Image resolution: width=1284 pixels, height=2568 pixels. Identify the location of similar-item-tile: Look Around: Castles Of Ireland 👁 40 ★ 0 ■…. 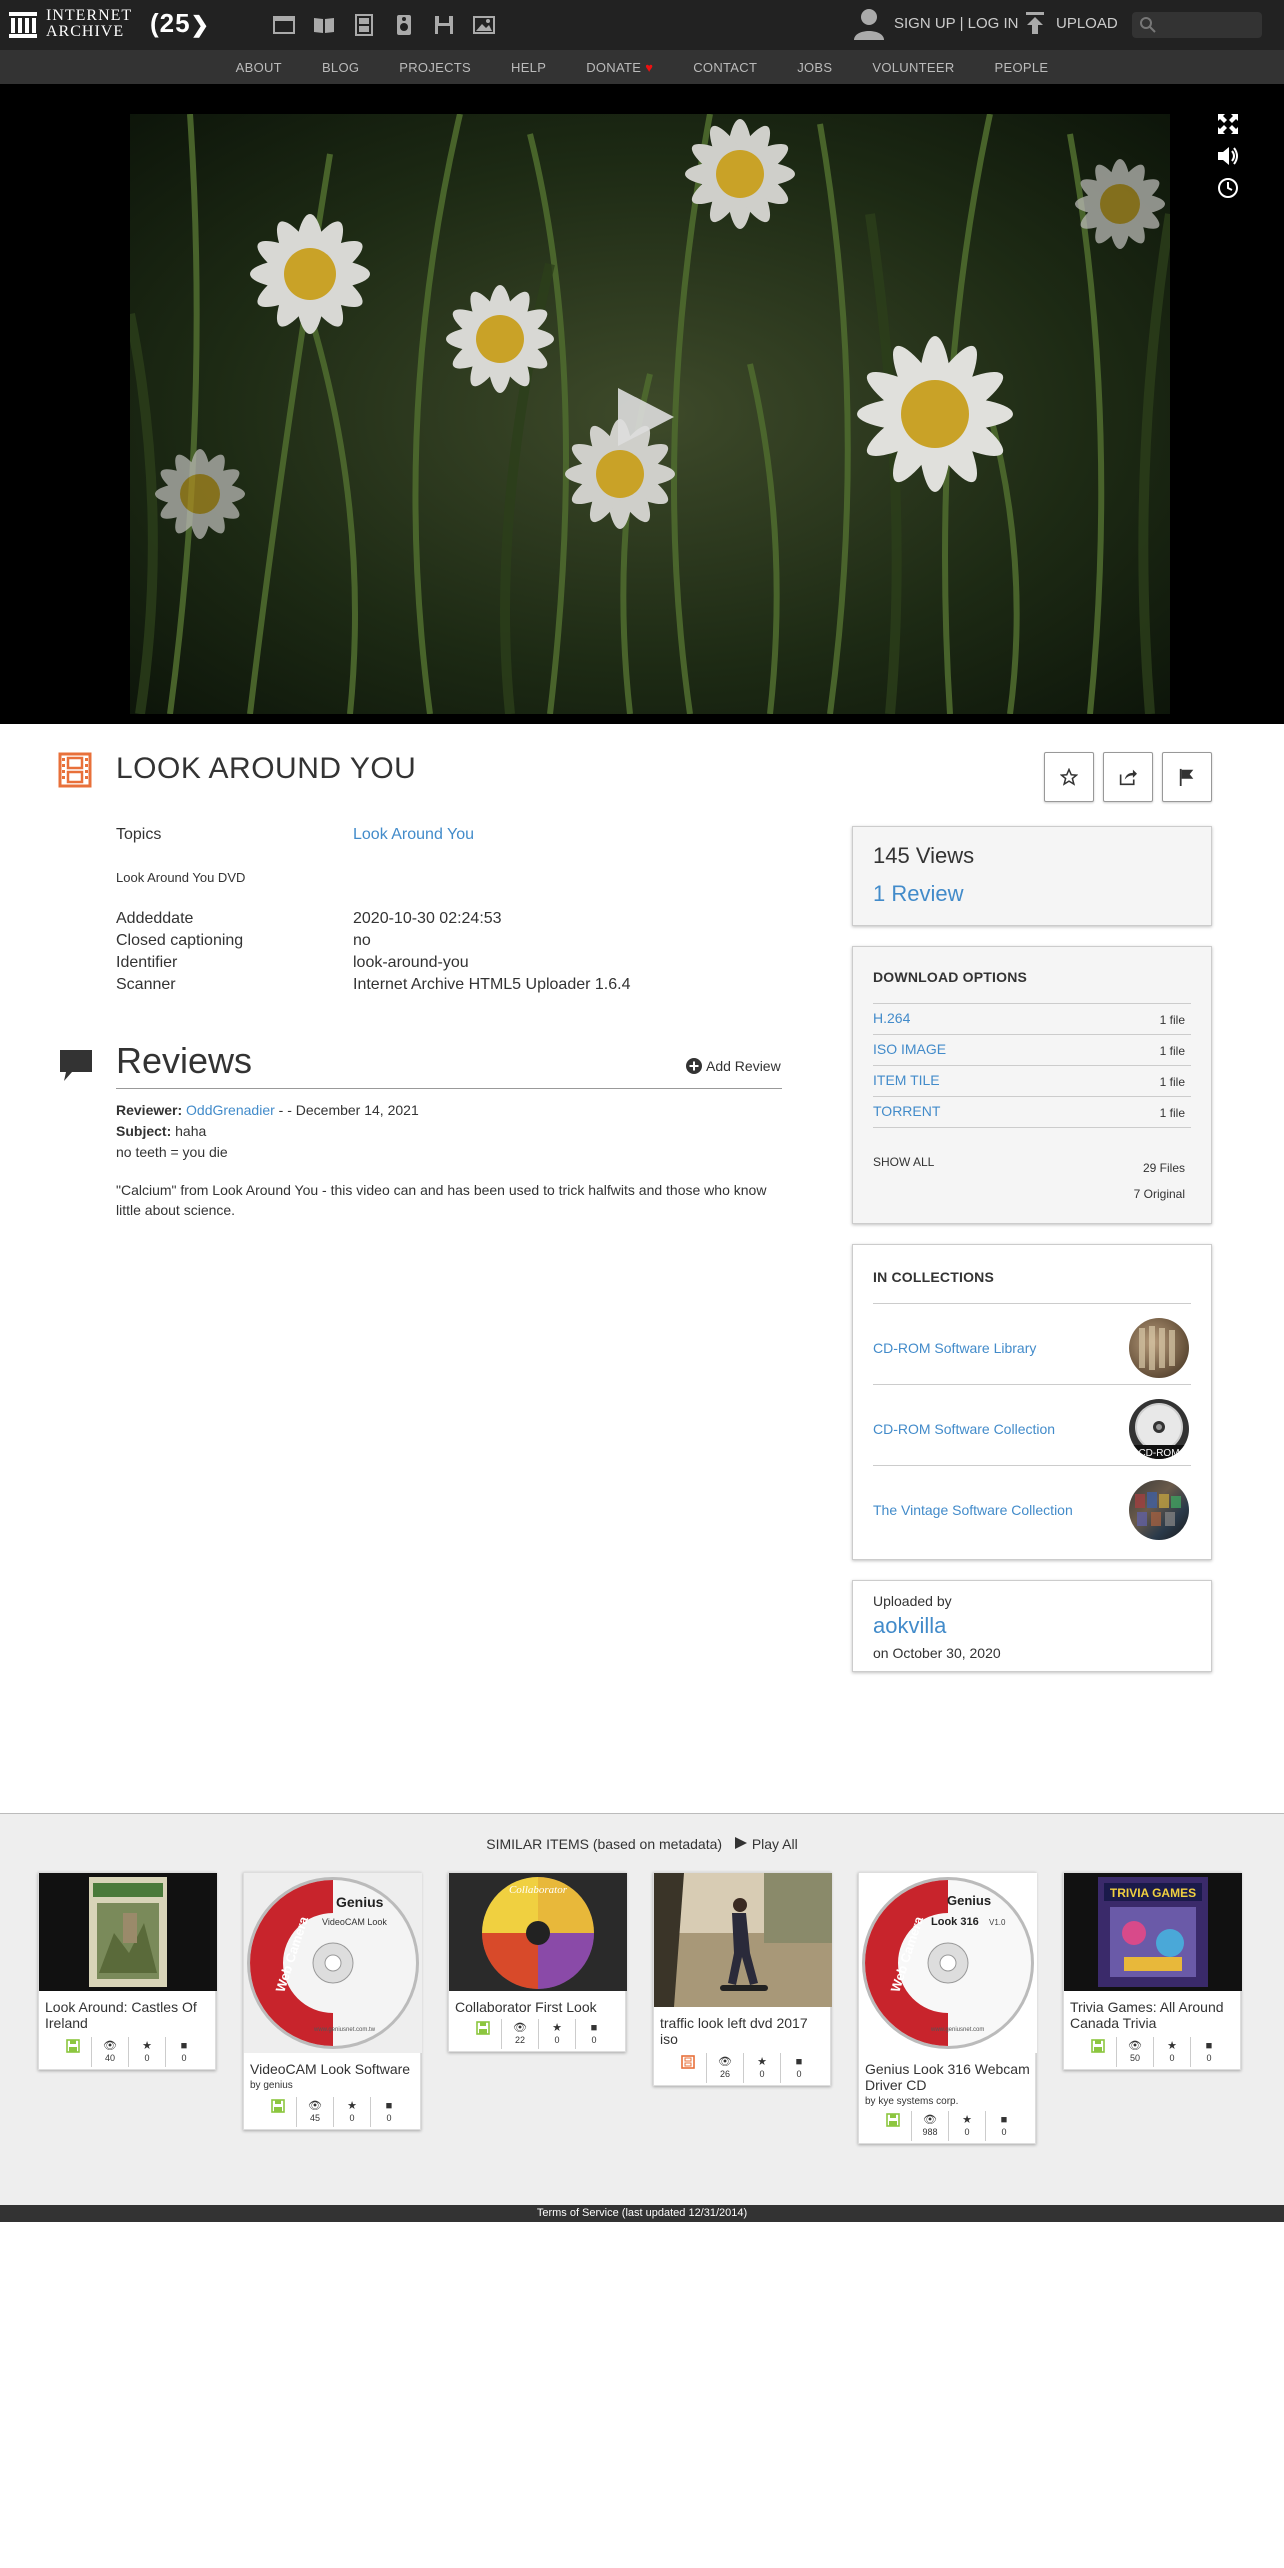
(127, 1971).